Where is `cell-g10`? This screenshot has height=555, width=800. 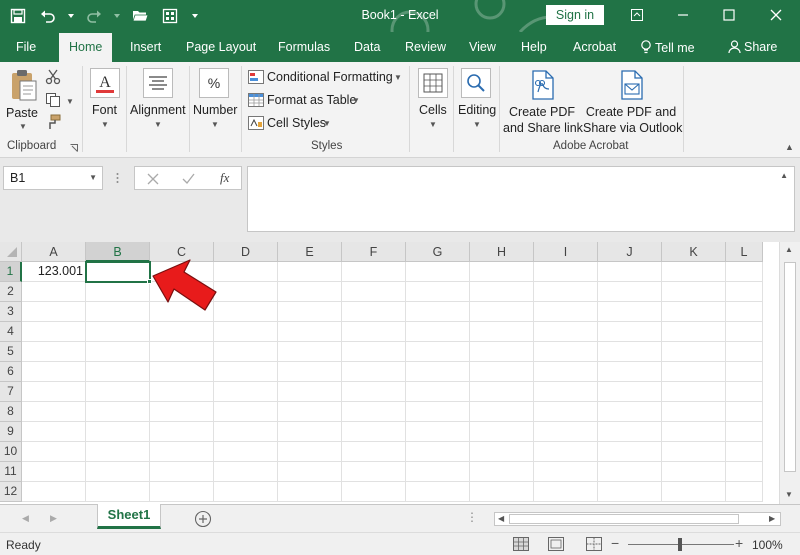
cell-g10 is located at coordinates (438, 452).